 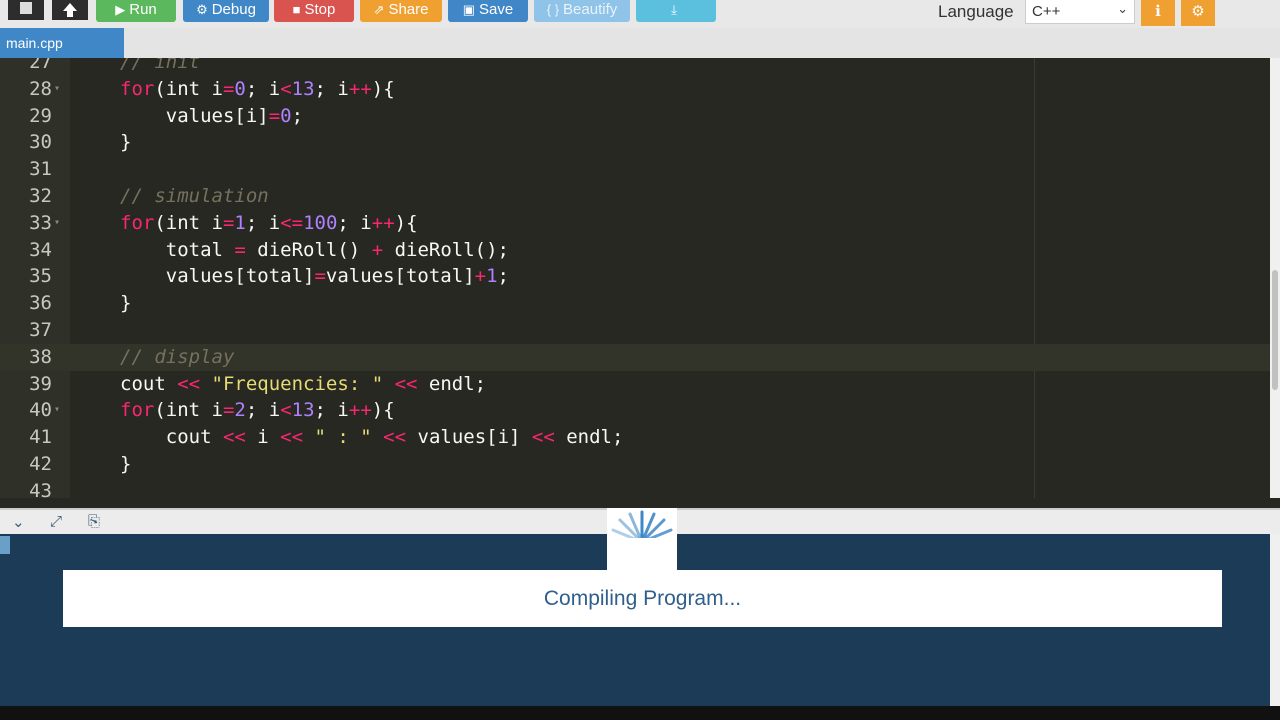 What do you see at coordinates (635, 330) in the screenshot?
I see `code-line: 37` at bounding box center [635, 330].